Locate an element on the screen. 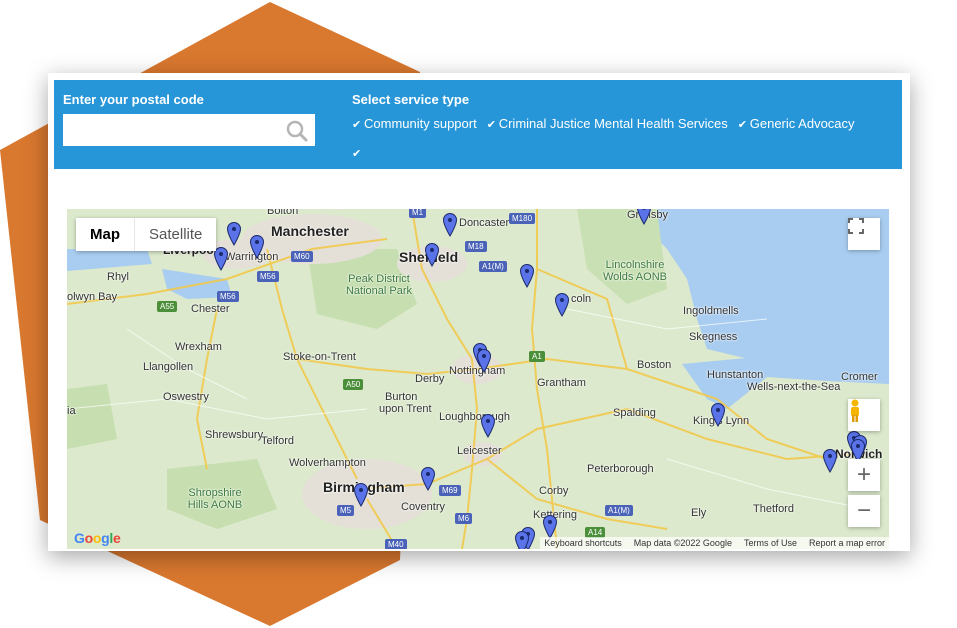  road-shield: M6 is located at coordinates (464, 518).